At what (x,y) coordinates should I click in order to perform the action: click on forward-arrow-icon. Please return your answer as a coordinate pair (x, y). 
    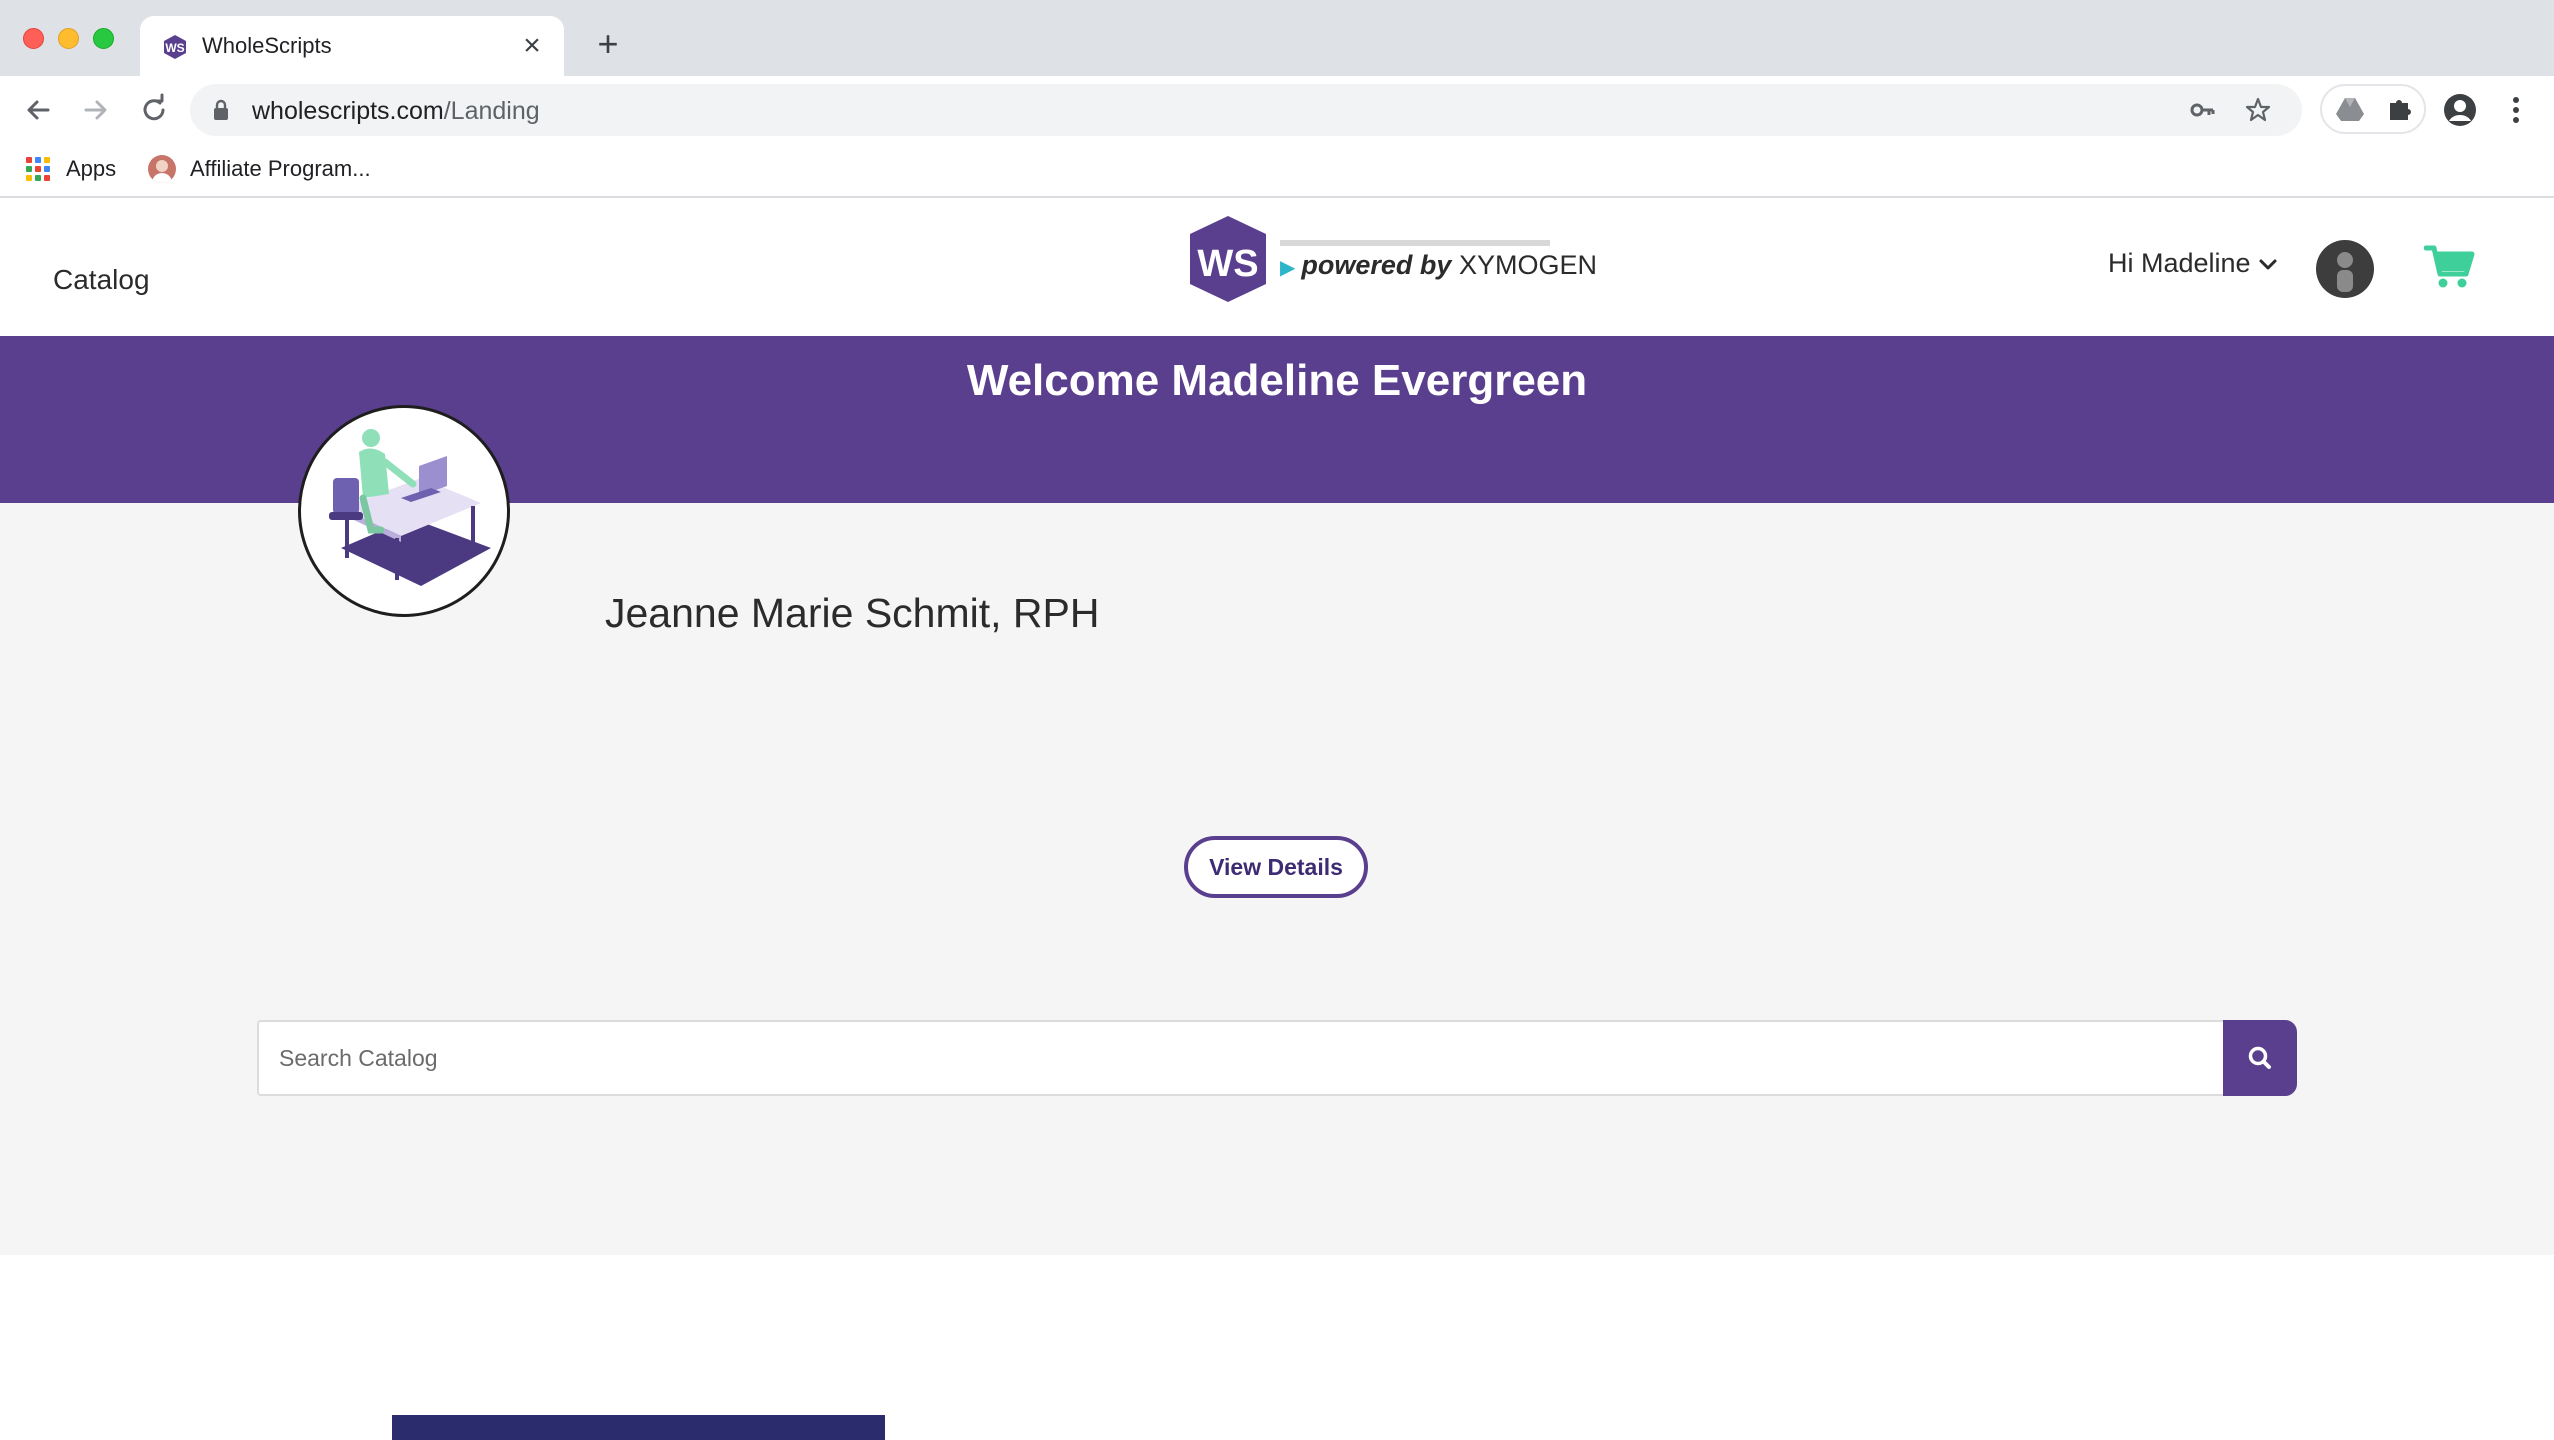
    Looking at the image, I should click on (96, 110).